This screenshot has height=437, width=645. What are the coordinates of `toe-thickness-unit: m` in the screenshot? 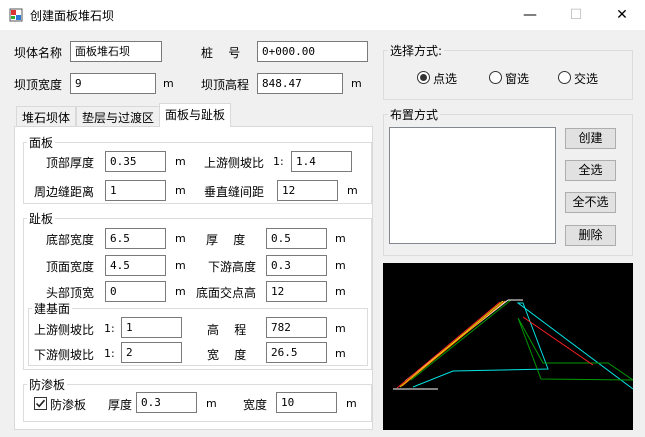 It's located at (340, 238).